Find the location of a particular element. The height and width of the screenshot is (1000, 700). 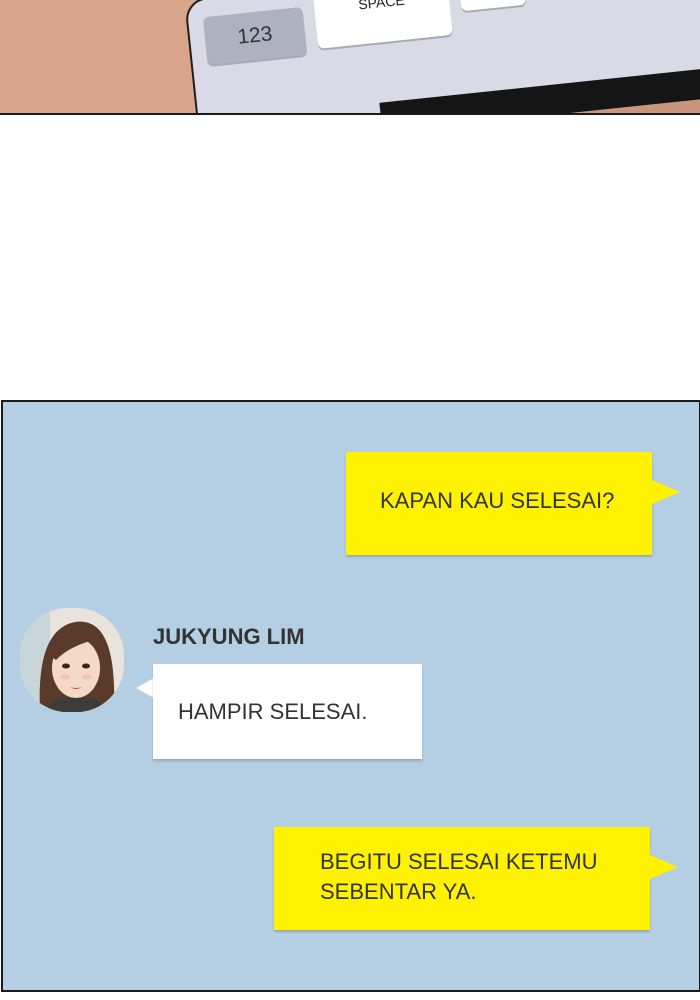

avatar-portrait-icon is located at coordinates (72, 660).